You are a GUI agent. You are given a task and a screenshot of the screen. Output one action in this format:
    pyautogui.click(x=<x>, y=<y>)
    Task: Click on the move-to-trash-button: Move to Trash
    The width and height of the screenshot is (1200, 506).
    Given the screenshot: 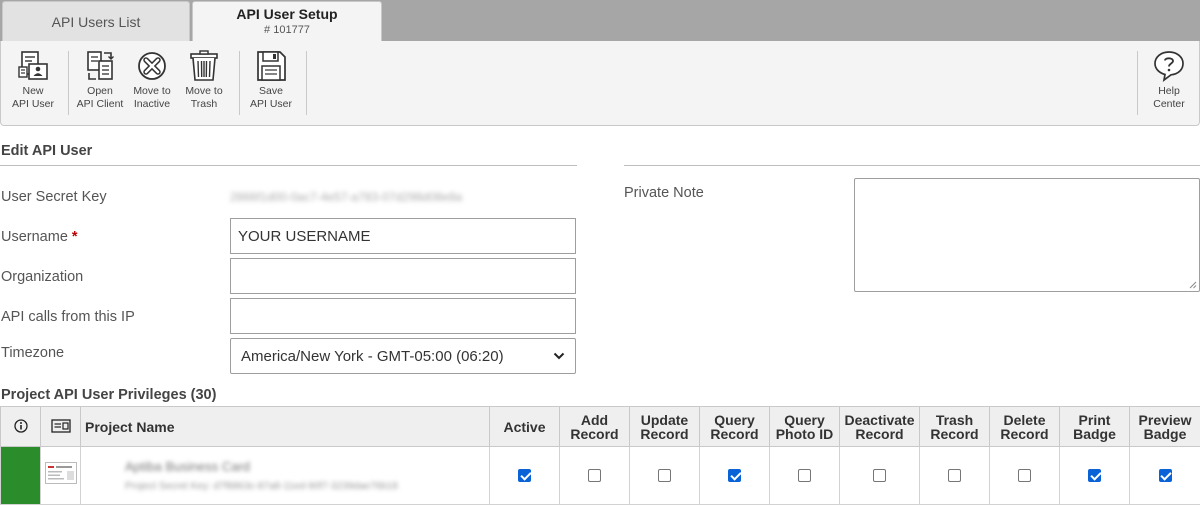 What is the action you would take?
    pyautogui.click(x=204, y=85)
    